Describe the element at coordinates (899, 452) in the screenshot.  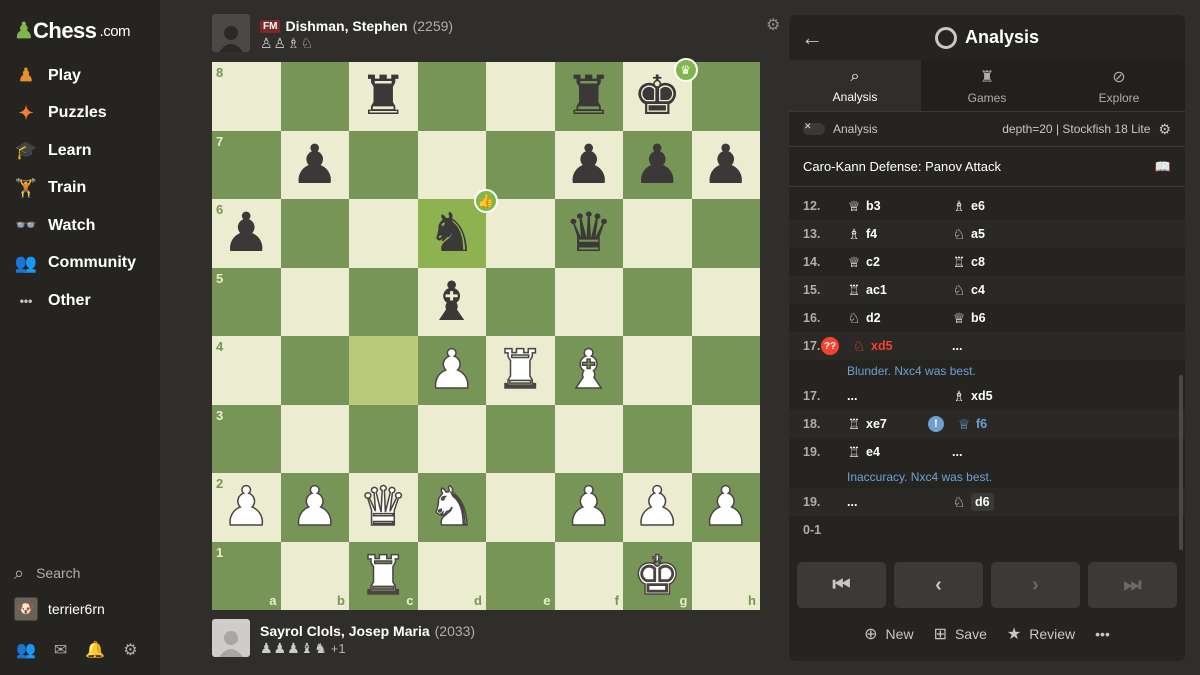
I see `white-move: ♖ e4` at that location.